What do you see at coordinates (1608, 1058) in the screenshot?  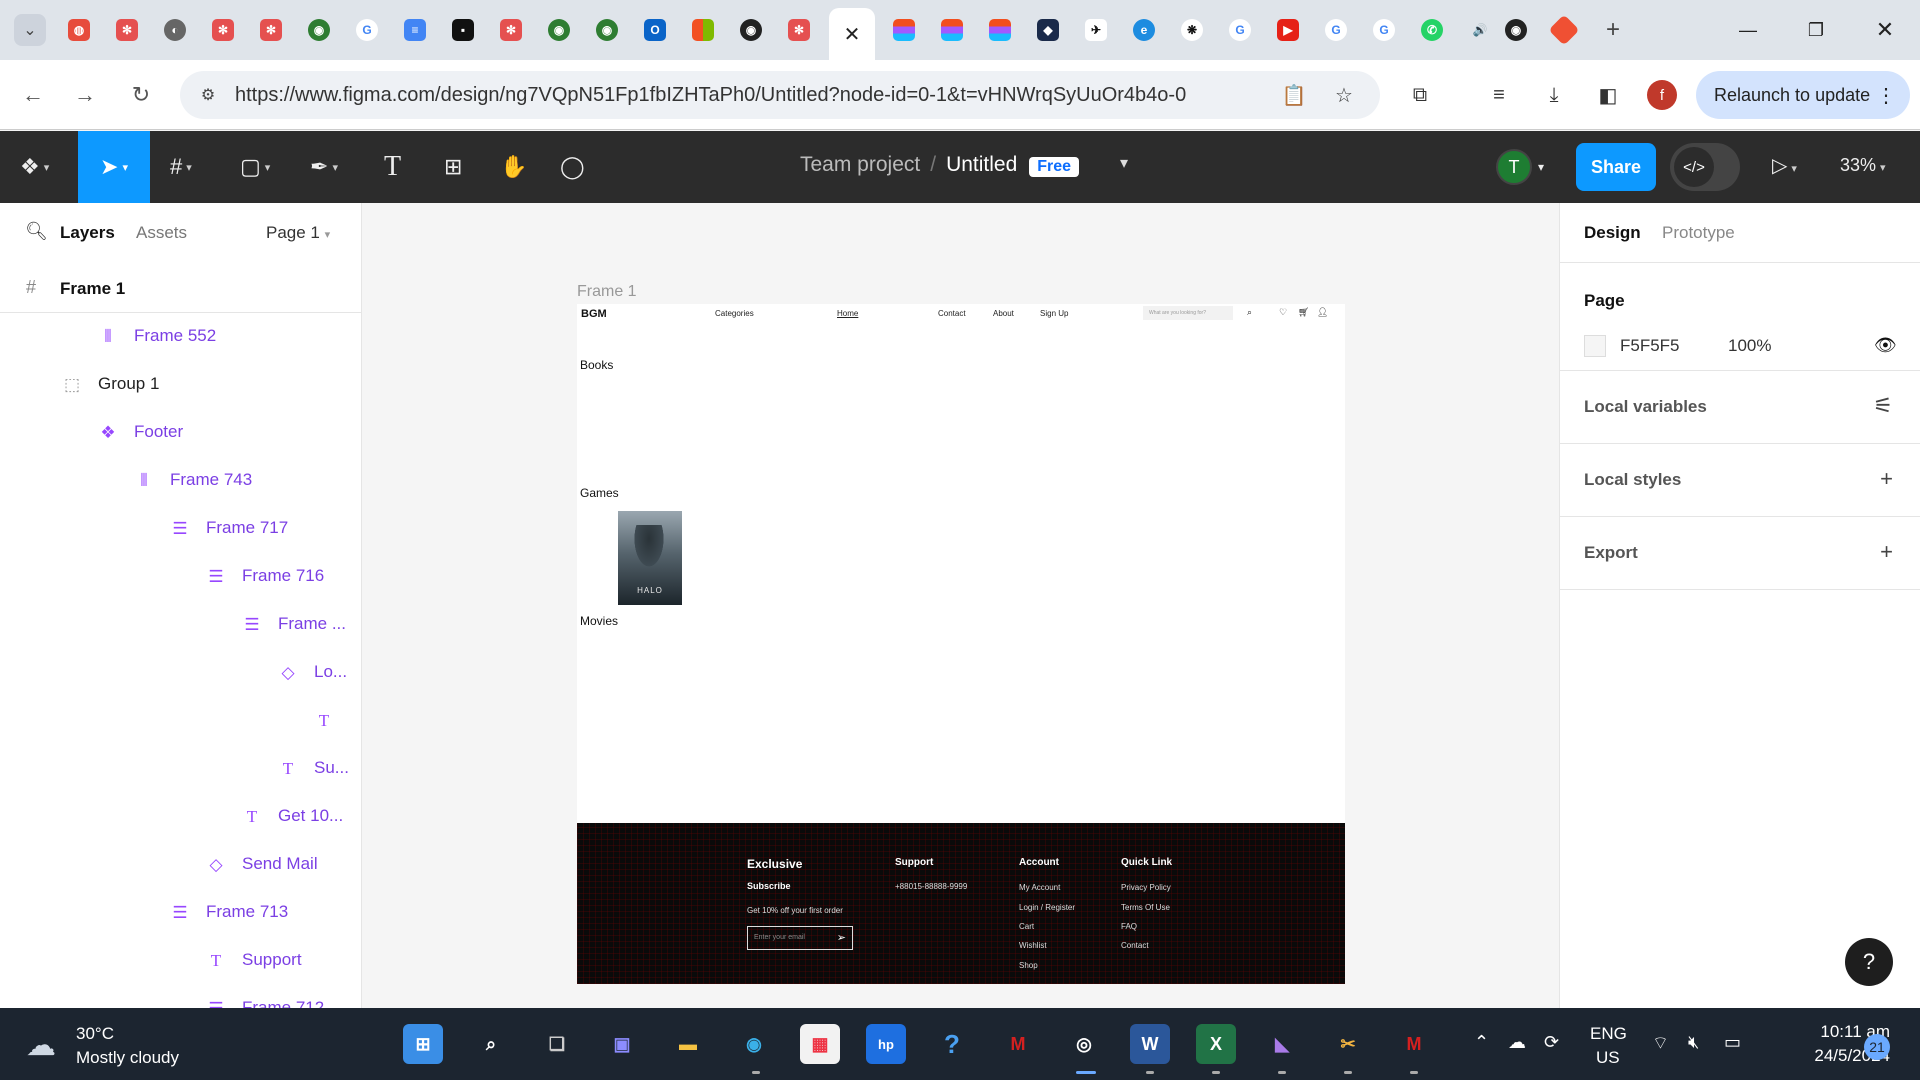 I see `input-region: US` at bounding box center [1608, 1058].